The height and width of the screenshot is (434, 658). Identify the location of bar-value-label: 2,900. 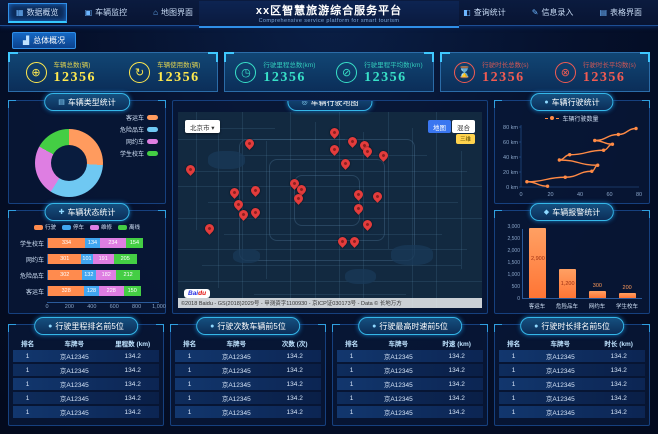
(537, 259).